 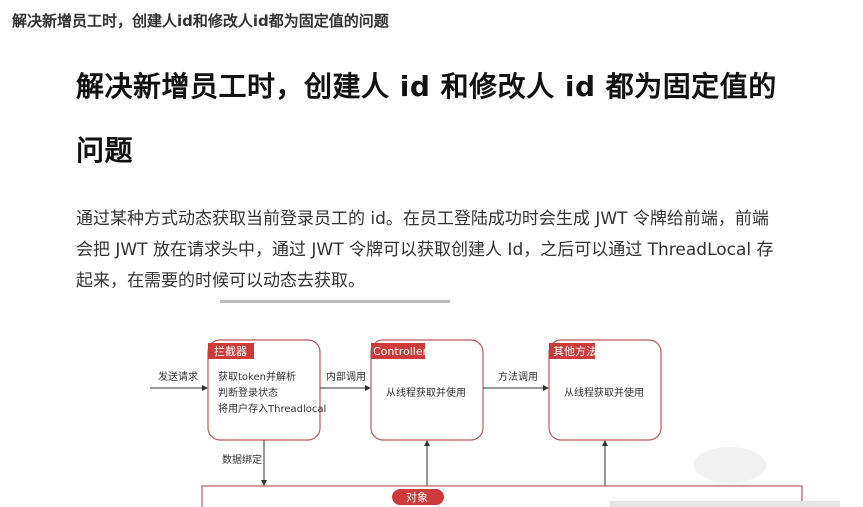 I want to click on controller-line: 从线程获取并使用, so click(x=426, y=392).